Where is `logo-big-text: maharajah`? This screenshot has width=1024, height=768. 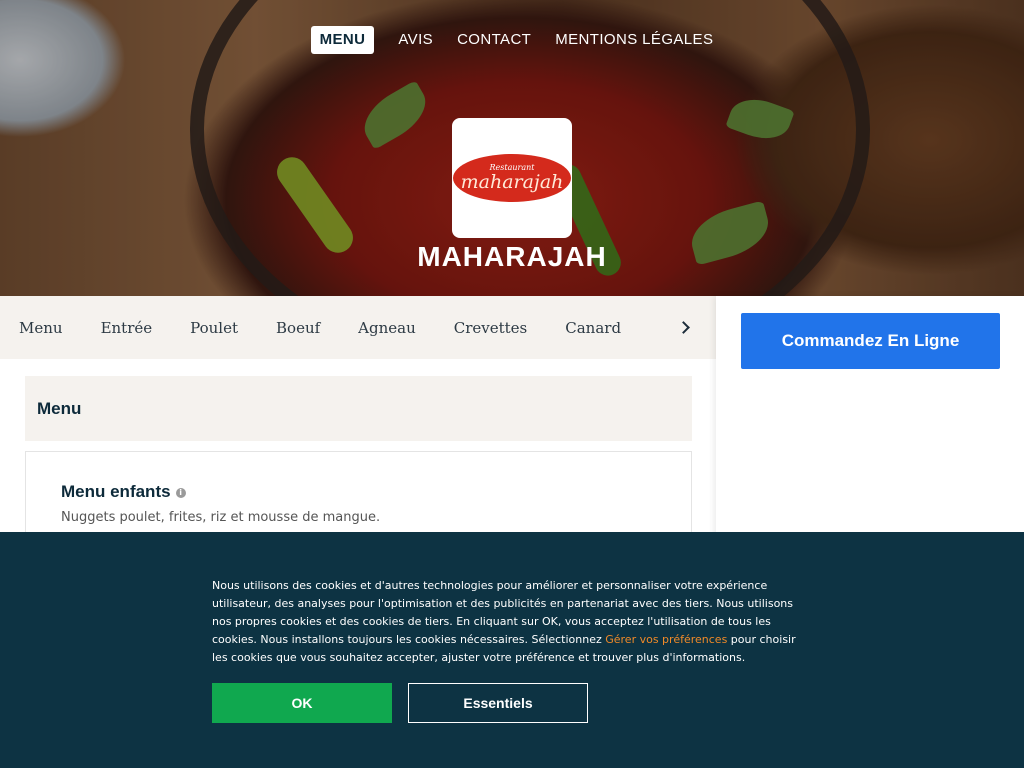
logo-big-text: maharajah is located at coordinates (512, 181).